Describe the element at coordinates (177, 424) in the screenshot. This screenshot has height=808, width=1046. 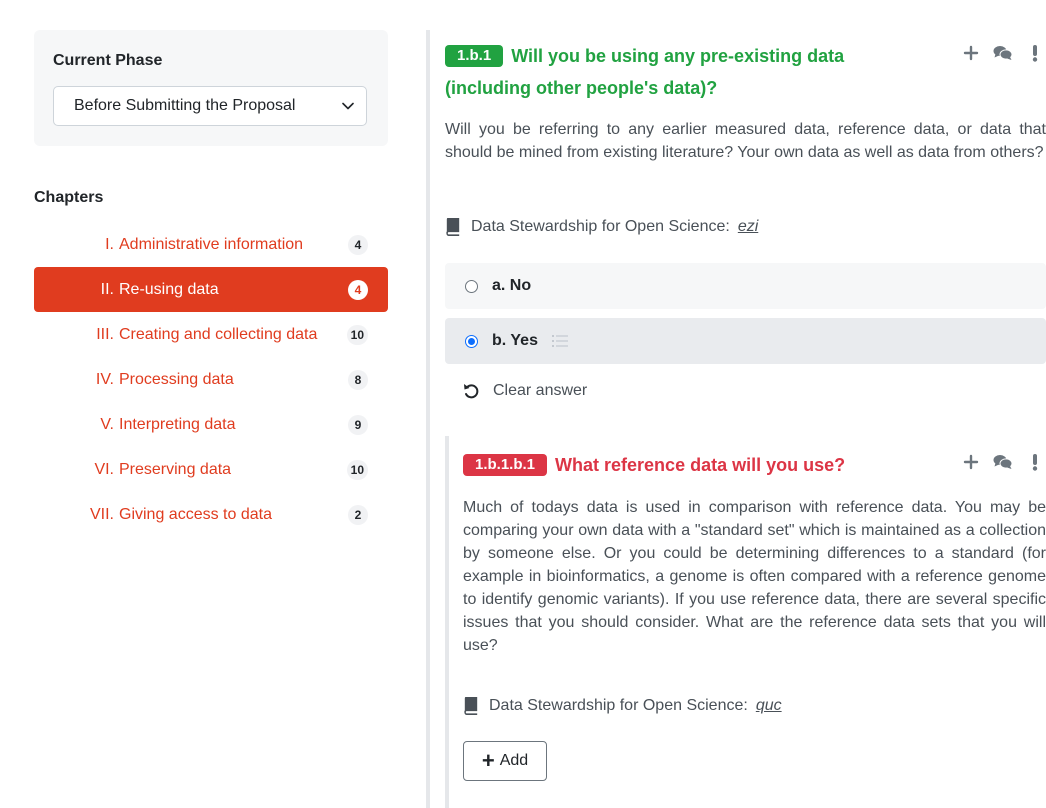
I see `chapter-label: Interpreting data` at that location.